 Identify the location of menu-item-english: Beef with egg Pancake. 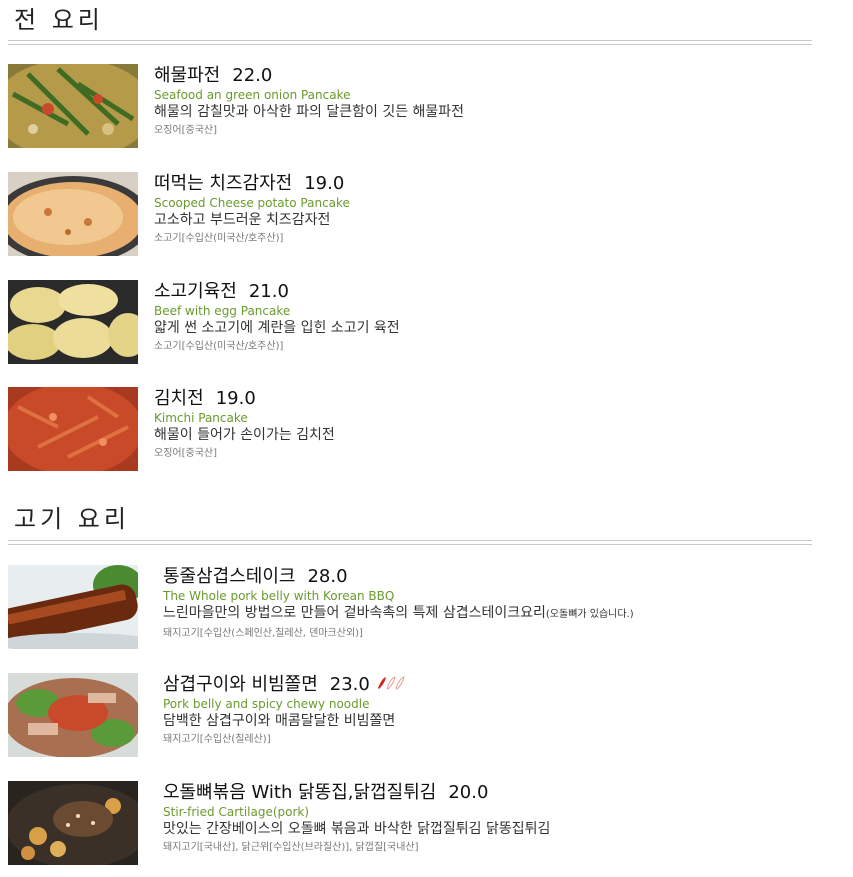
(222, 311).